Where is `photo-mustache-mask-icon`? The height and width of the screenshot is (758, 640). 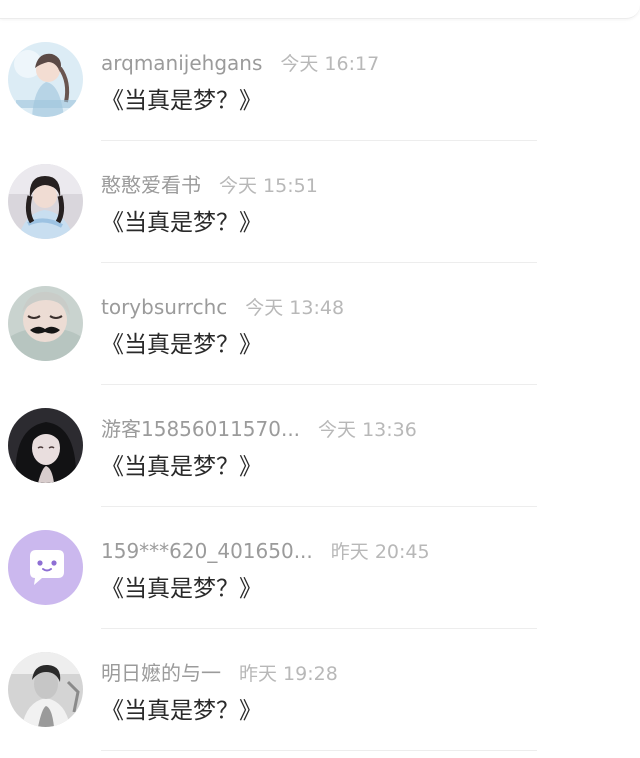 photo-mustache-mask-icon is located at coordinates (45, 323).